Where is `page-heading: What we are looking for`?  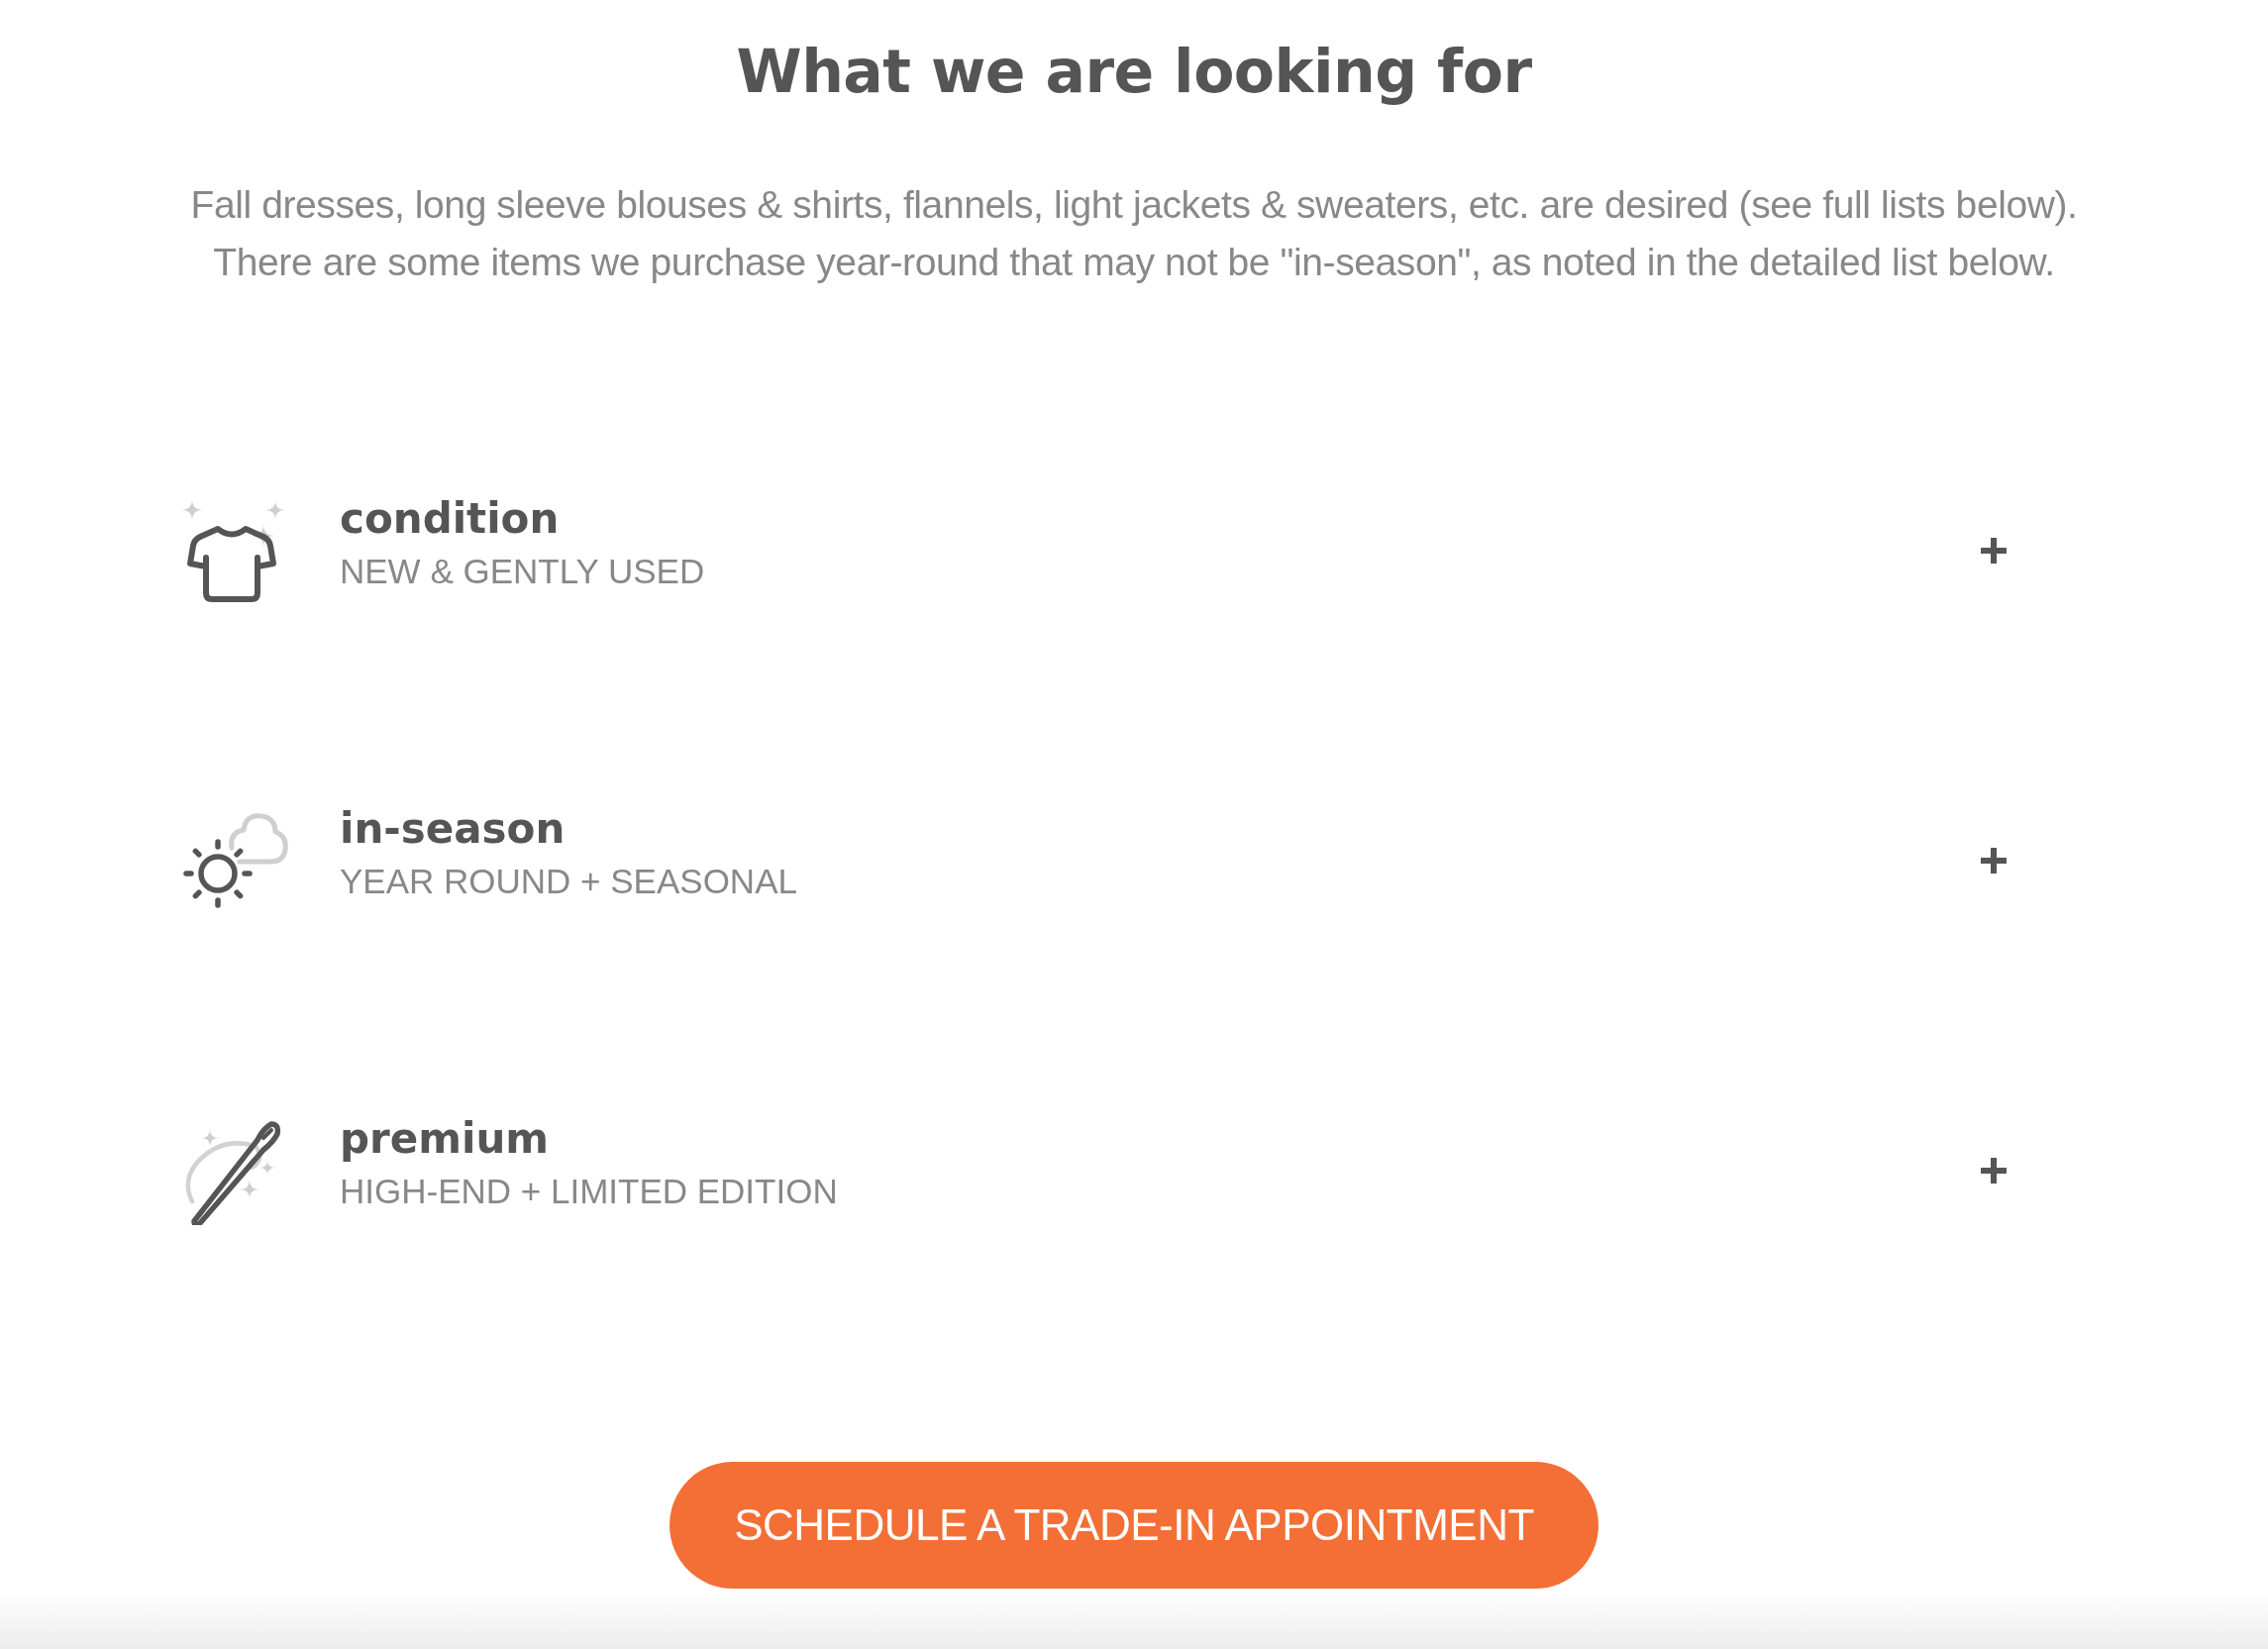
page-heading: What we are looking for is located at coordinates (1134, 72).